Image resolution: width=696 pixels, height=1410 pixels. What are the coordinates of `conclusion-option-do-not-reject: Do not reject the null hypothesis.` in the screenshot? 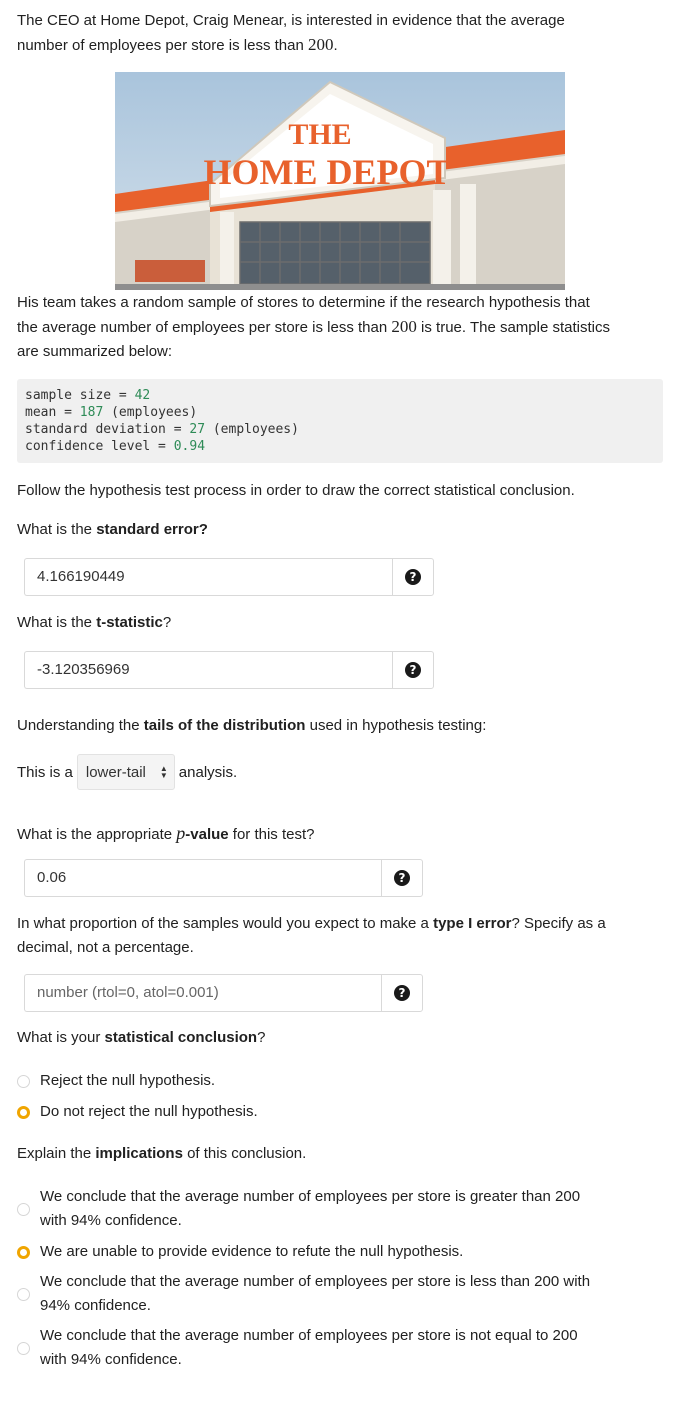 It's located at (137, 1112).